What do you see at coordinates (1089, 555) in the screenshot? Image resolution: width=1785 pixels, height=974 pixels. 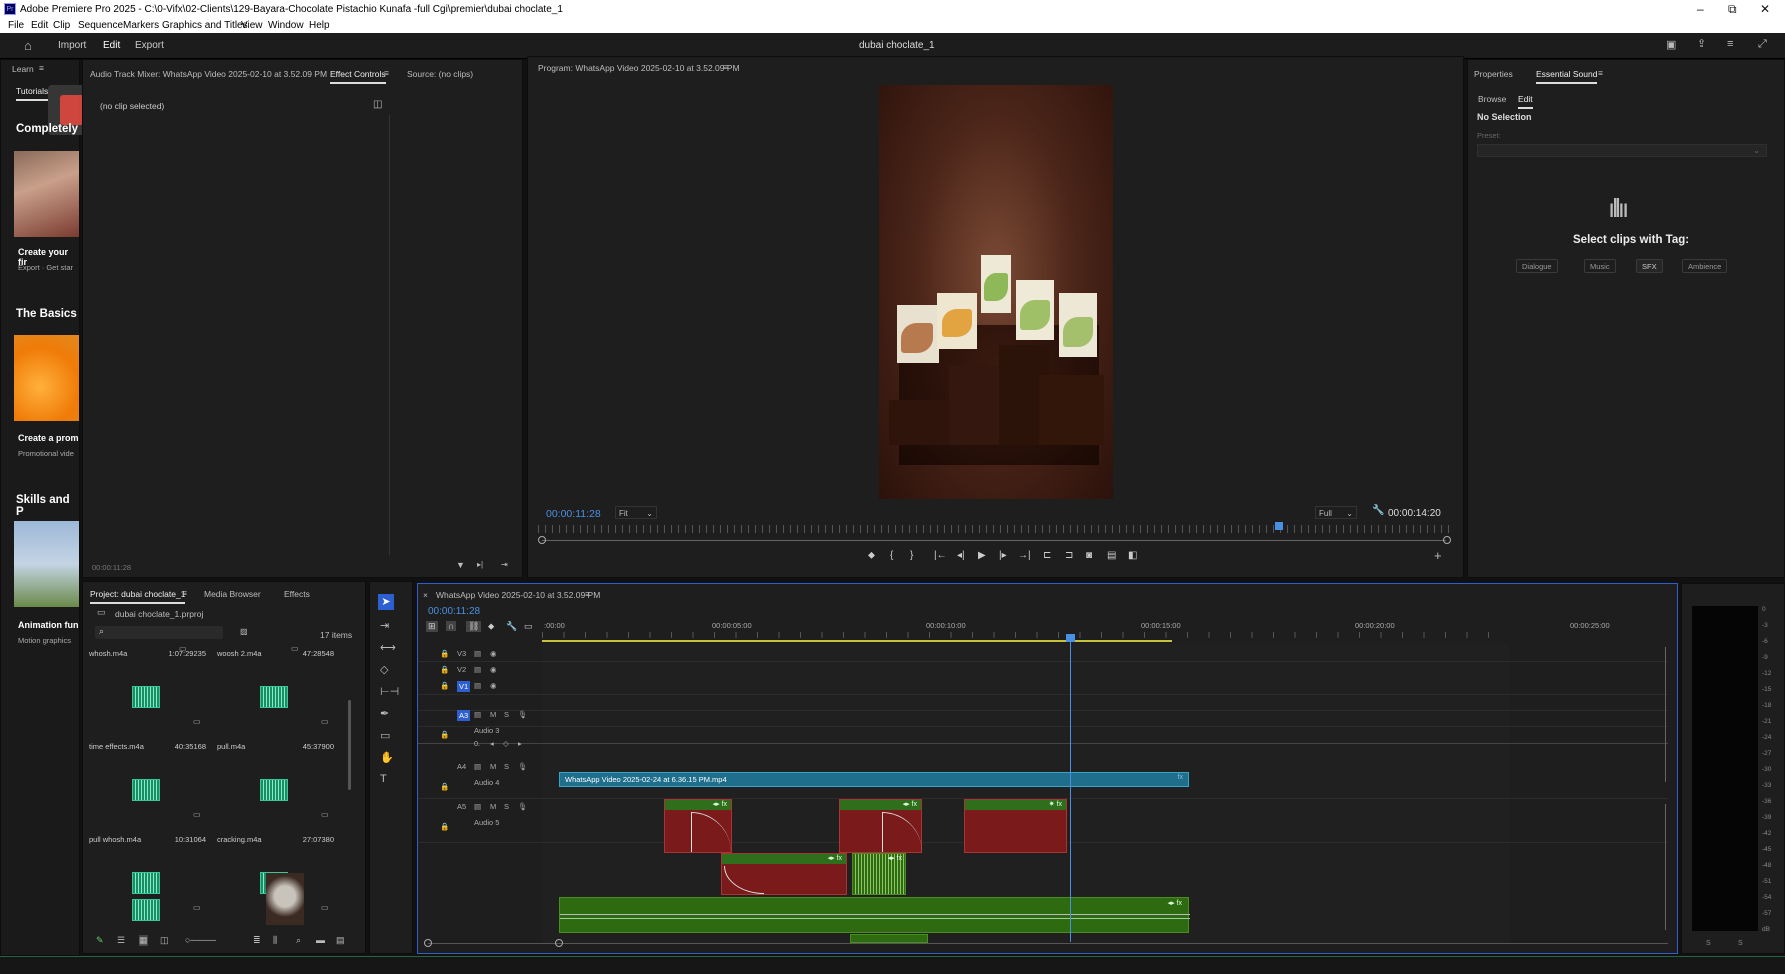 I see `camera-icon: ◙` at bounding box center [1089, 555].